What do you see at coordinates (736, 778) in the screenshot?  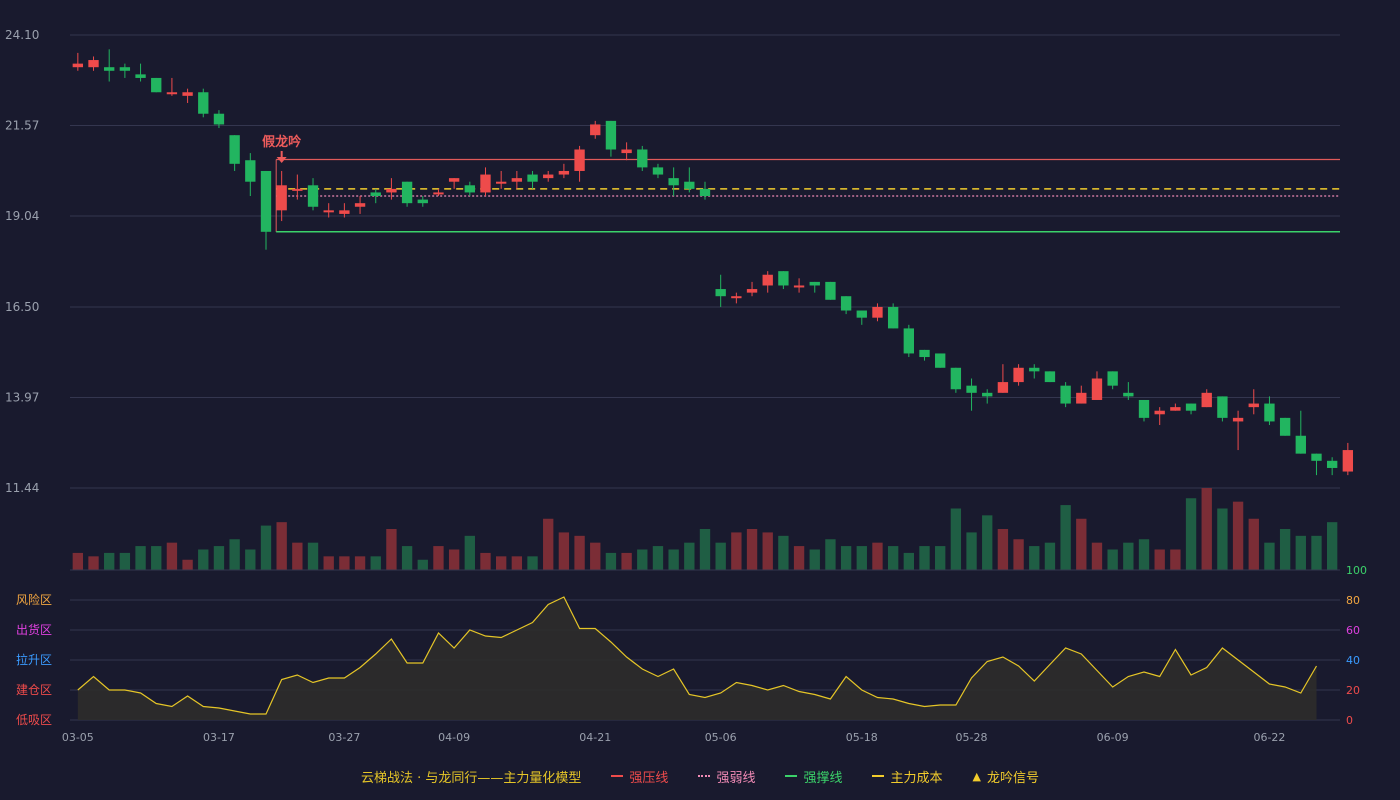 I see `legend-weak-label: 强弱线` at bounding box center [736, 778].